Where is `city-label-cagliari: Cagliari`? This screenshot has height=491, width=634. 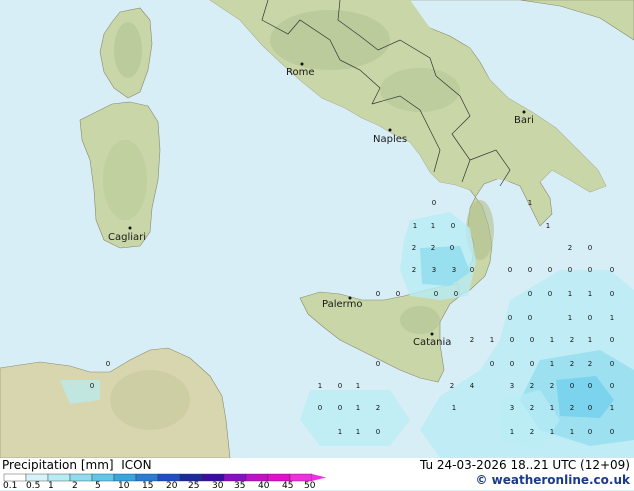
city-label-cagliari: Cagliari is located at coordinates (127, 237).